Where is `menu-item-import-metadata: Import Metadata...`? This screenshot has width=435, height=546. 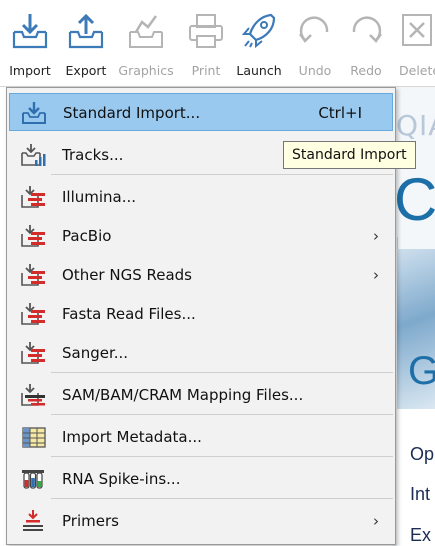
menu-item-import-metadata: Import Metadata... is located at coordinates (201, 437).